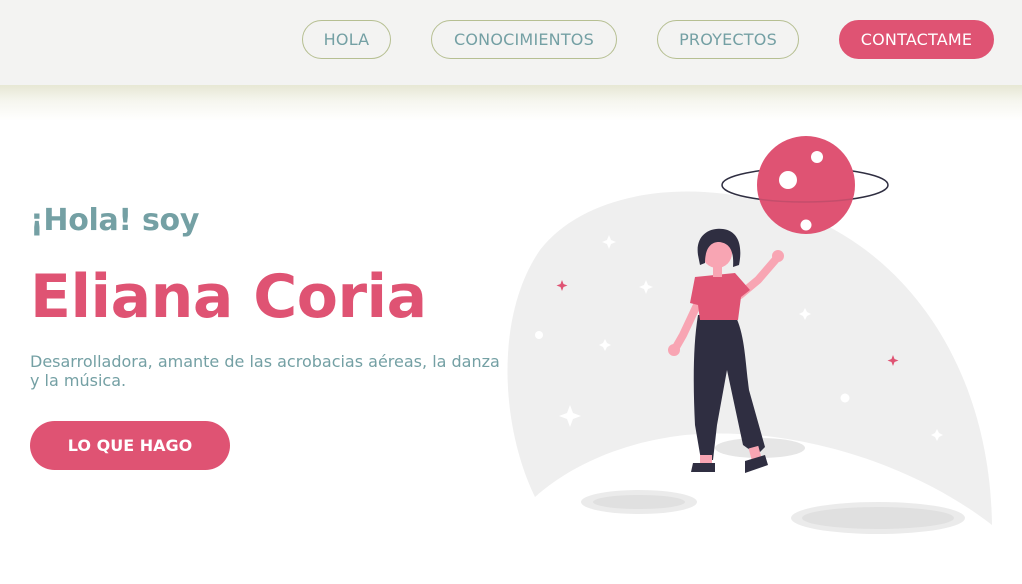 Image resolution: width=1022 pixels, height=584 pixels. I want to click on top-navbar: HOLA CONOCIMIENTOS PROYECTOS CONTACTAME, so click(511, 42).